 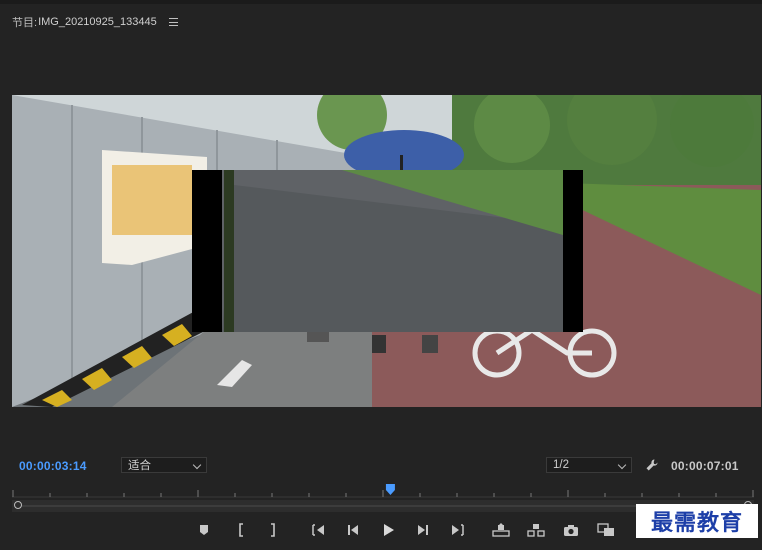 I want to click on scroll-handle-left, so click(x=18, y=505).